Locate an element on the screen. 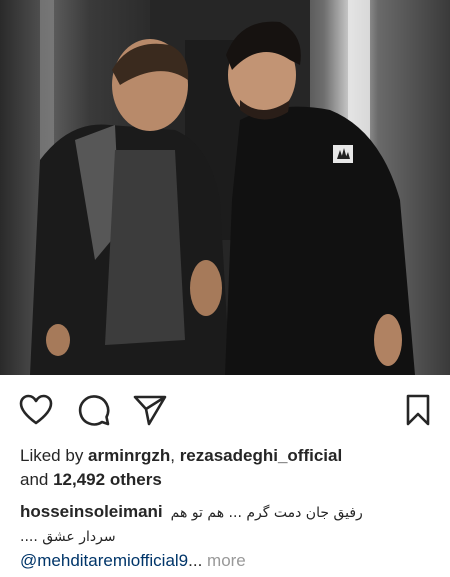  save-button is located at coordinates (418, 410).